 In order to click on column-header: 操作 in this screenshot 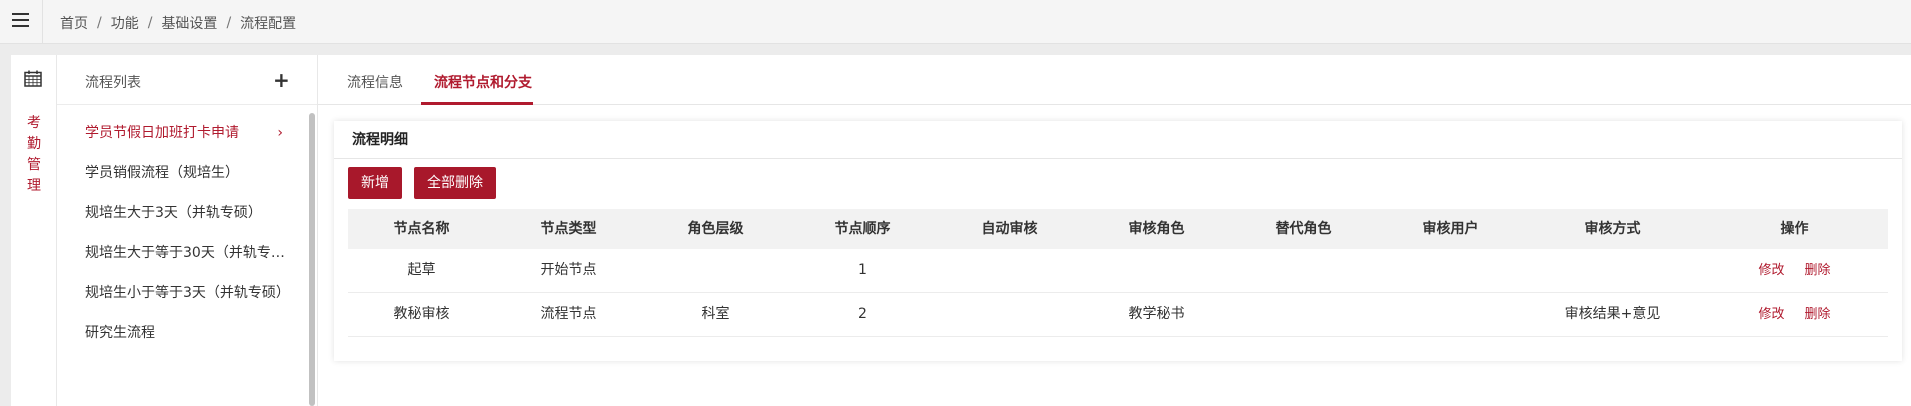, I will do `click(1794, 229)`.